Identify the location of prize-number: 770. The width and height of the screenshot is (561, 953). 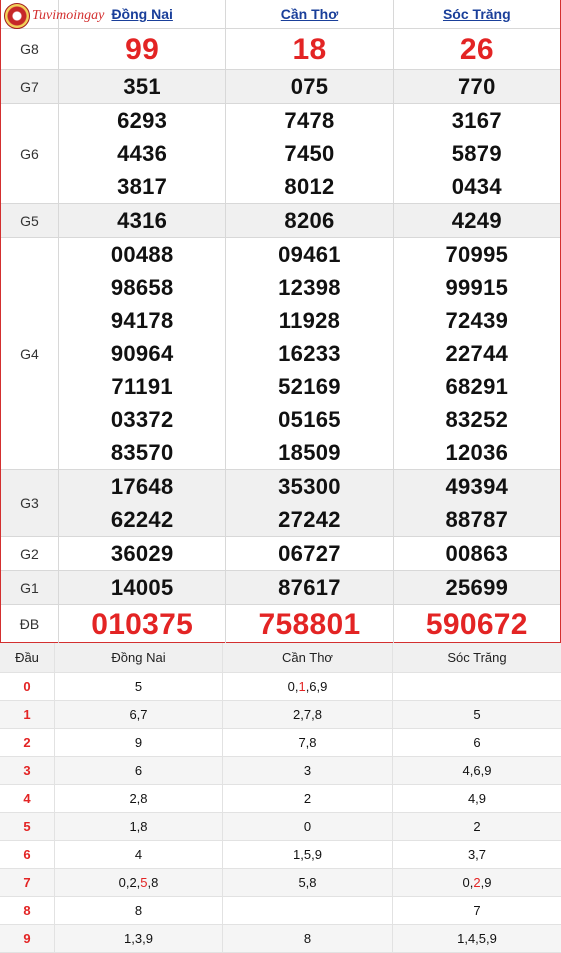
(477, 86).